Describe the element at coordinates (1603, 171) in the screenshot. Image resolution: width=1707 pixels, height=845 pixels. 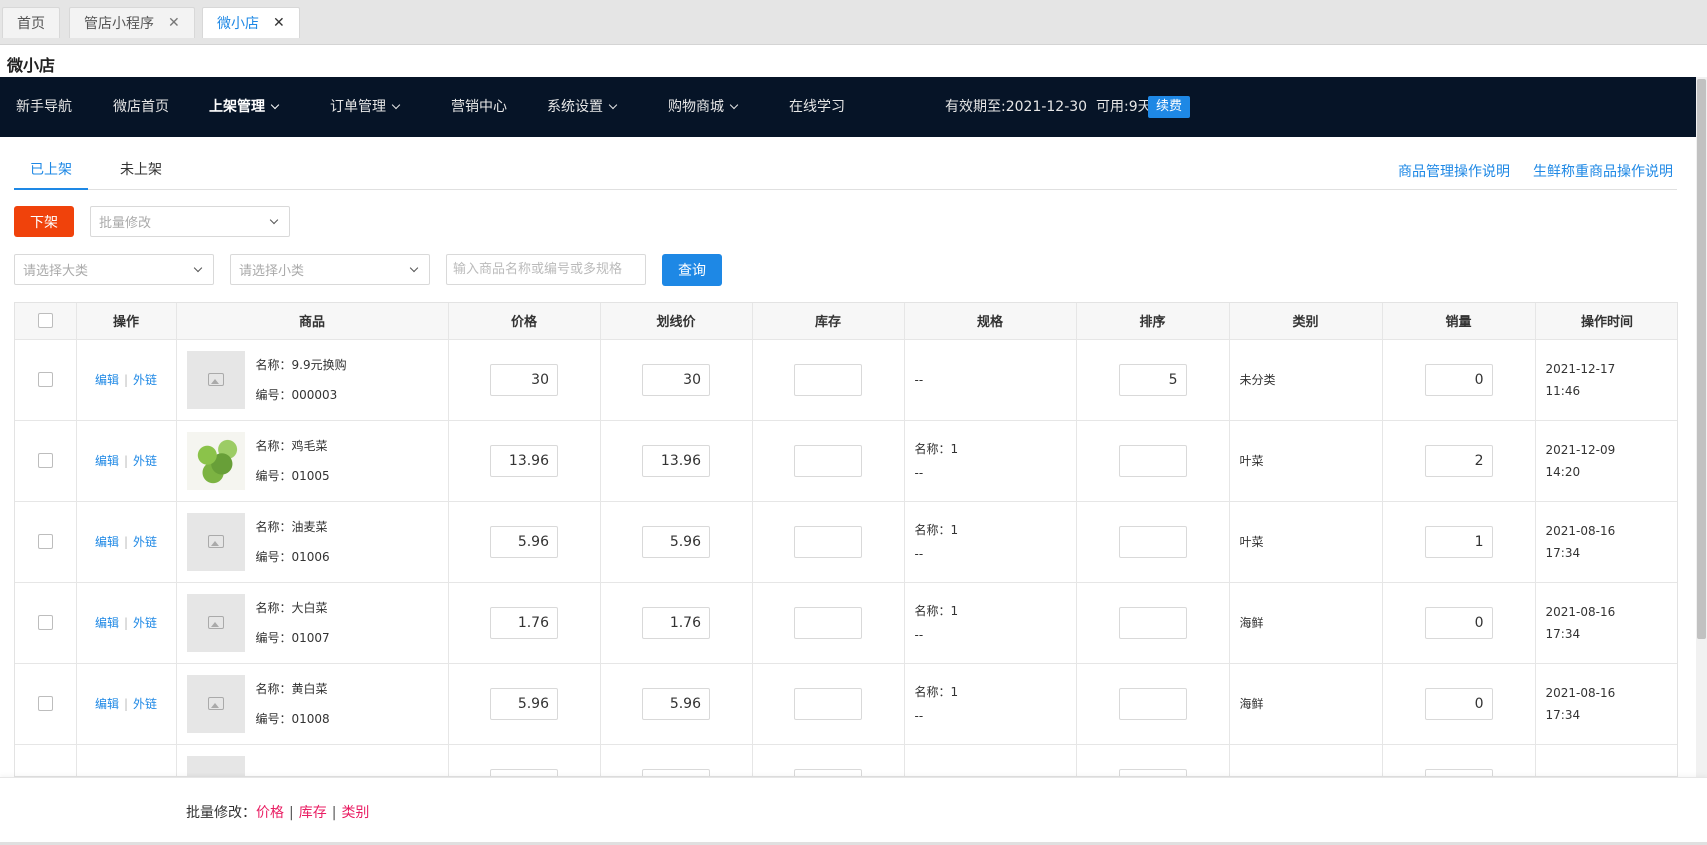
I see `fresh-help-link: 生鲜称重商品操作说明` at that location.